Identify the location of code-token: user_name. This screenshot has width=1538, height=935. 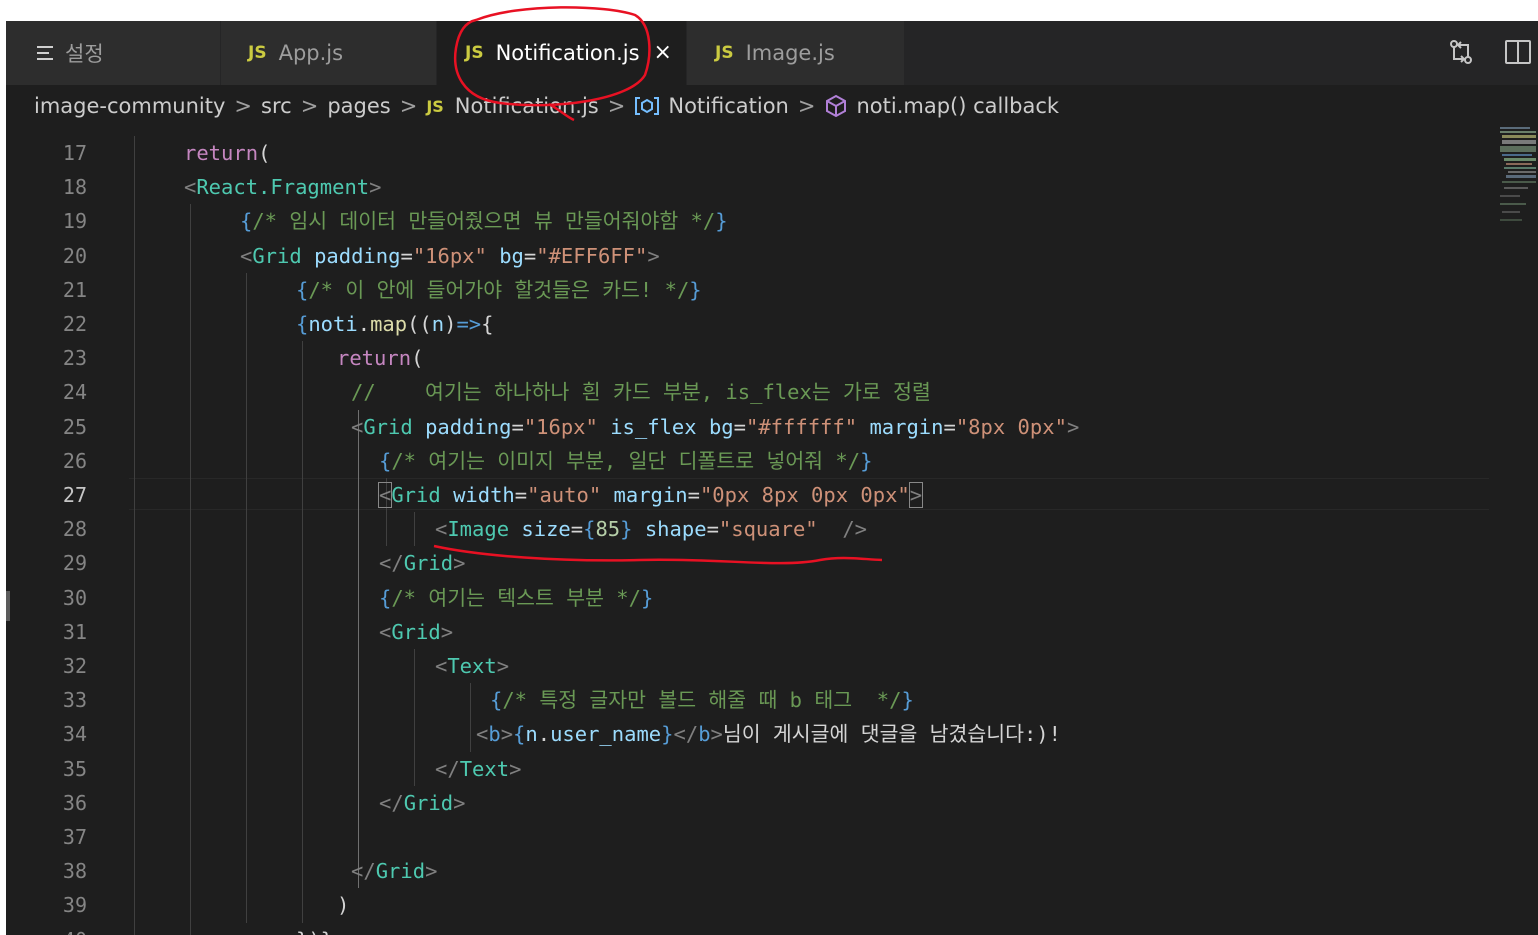
(606, 734).